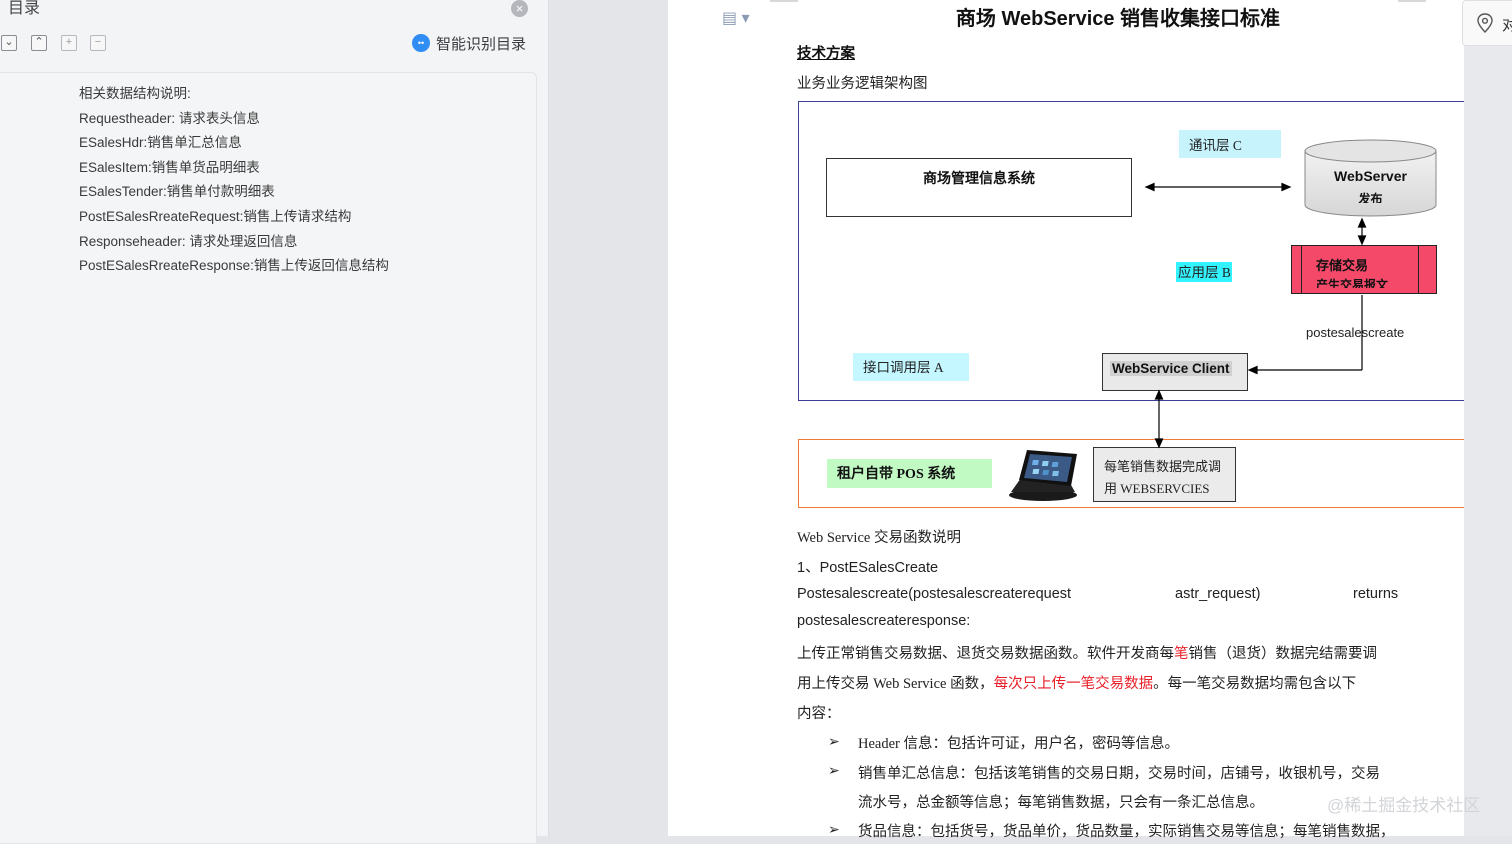 The width and height of the screenshot is (1512, 844). I want to click on description-line: 上传正常销售交易数据、退货交易数据函数。软件开发商每笔销售（退货）数据完结需要调, so click(1087, 652).